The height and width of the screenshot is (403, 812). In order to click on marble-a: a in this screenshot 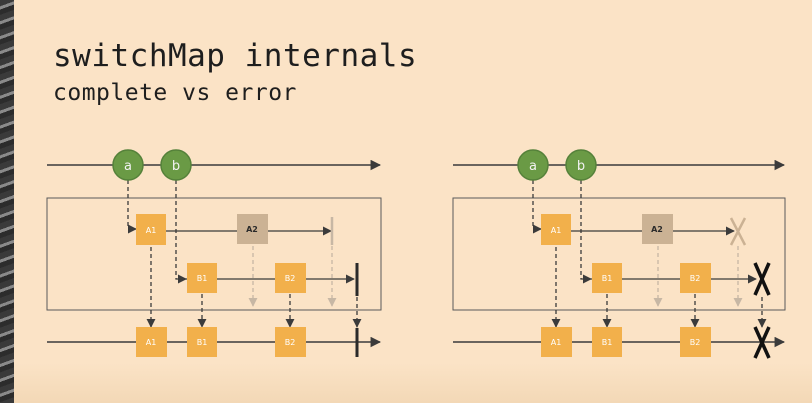, I will do `click(128, 165)`.